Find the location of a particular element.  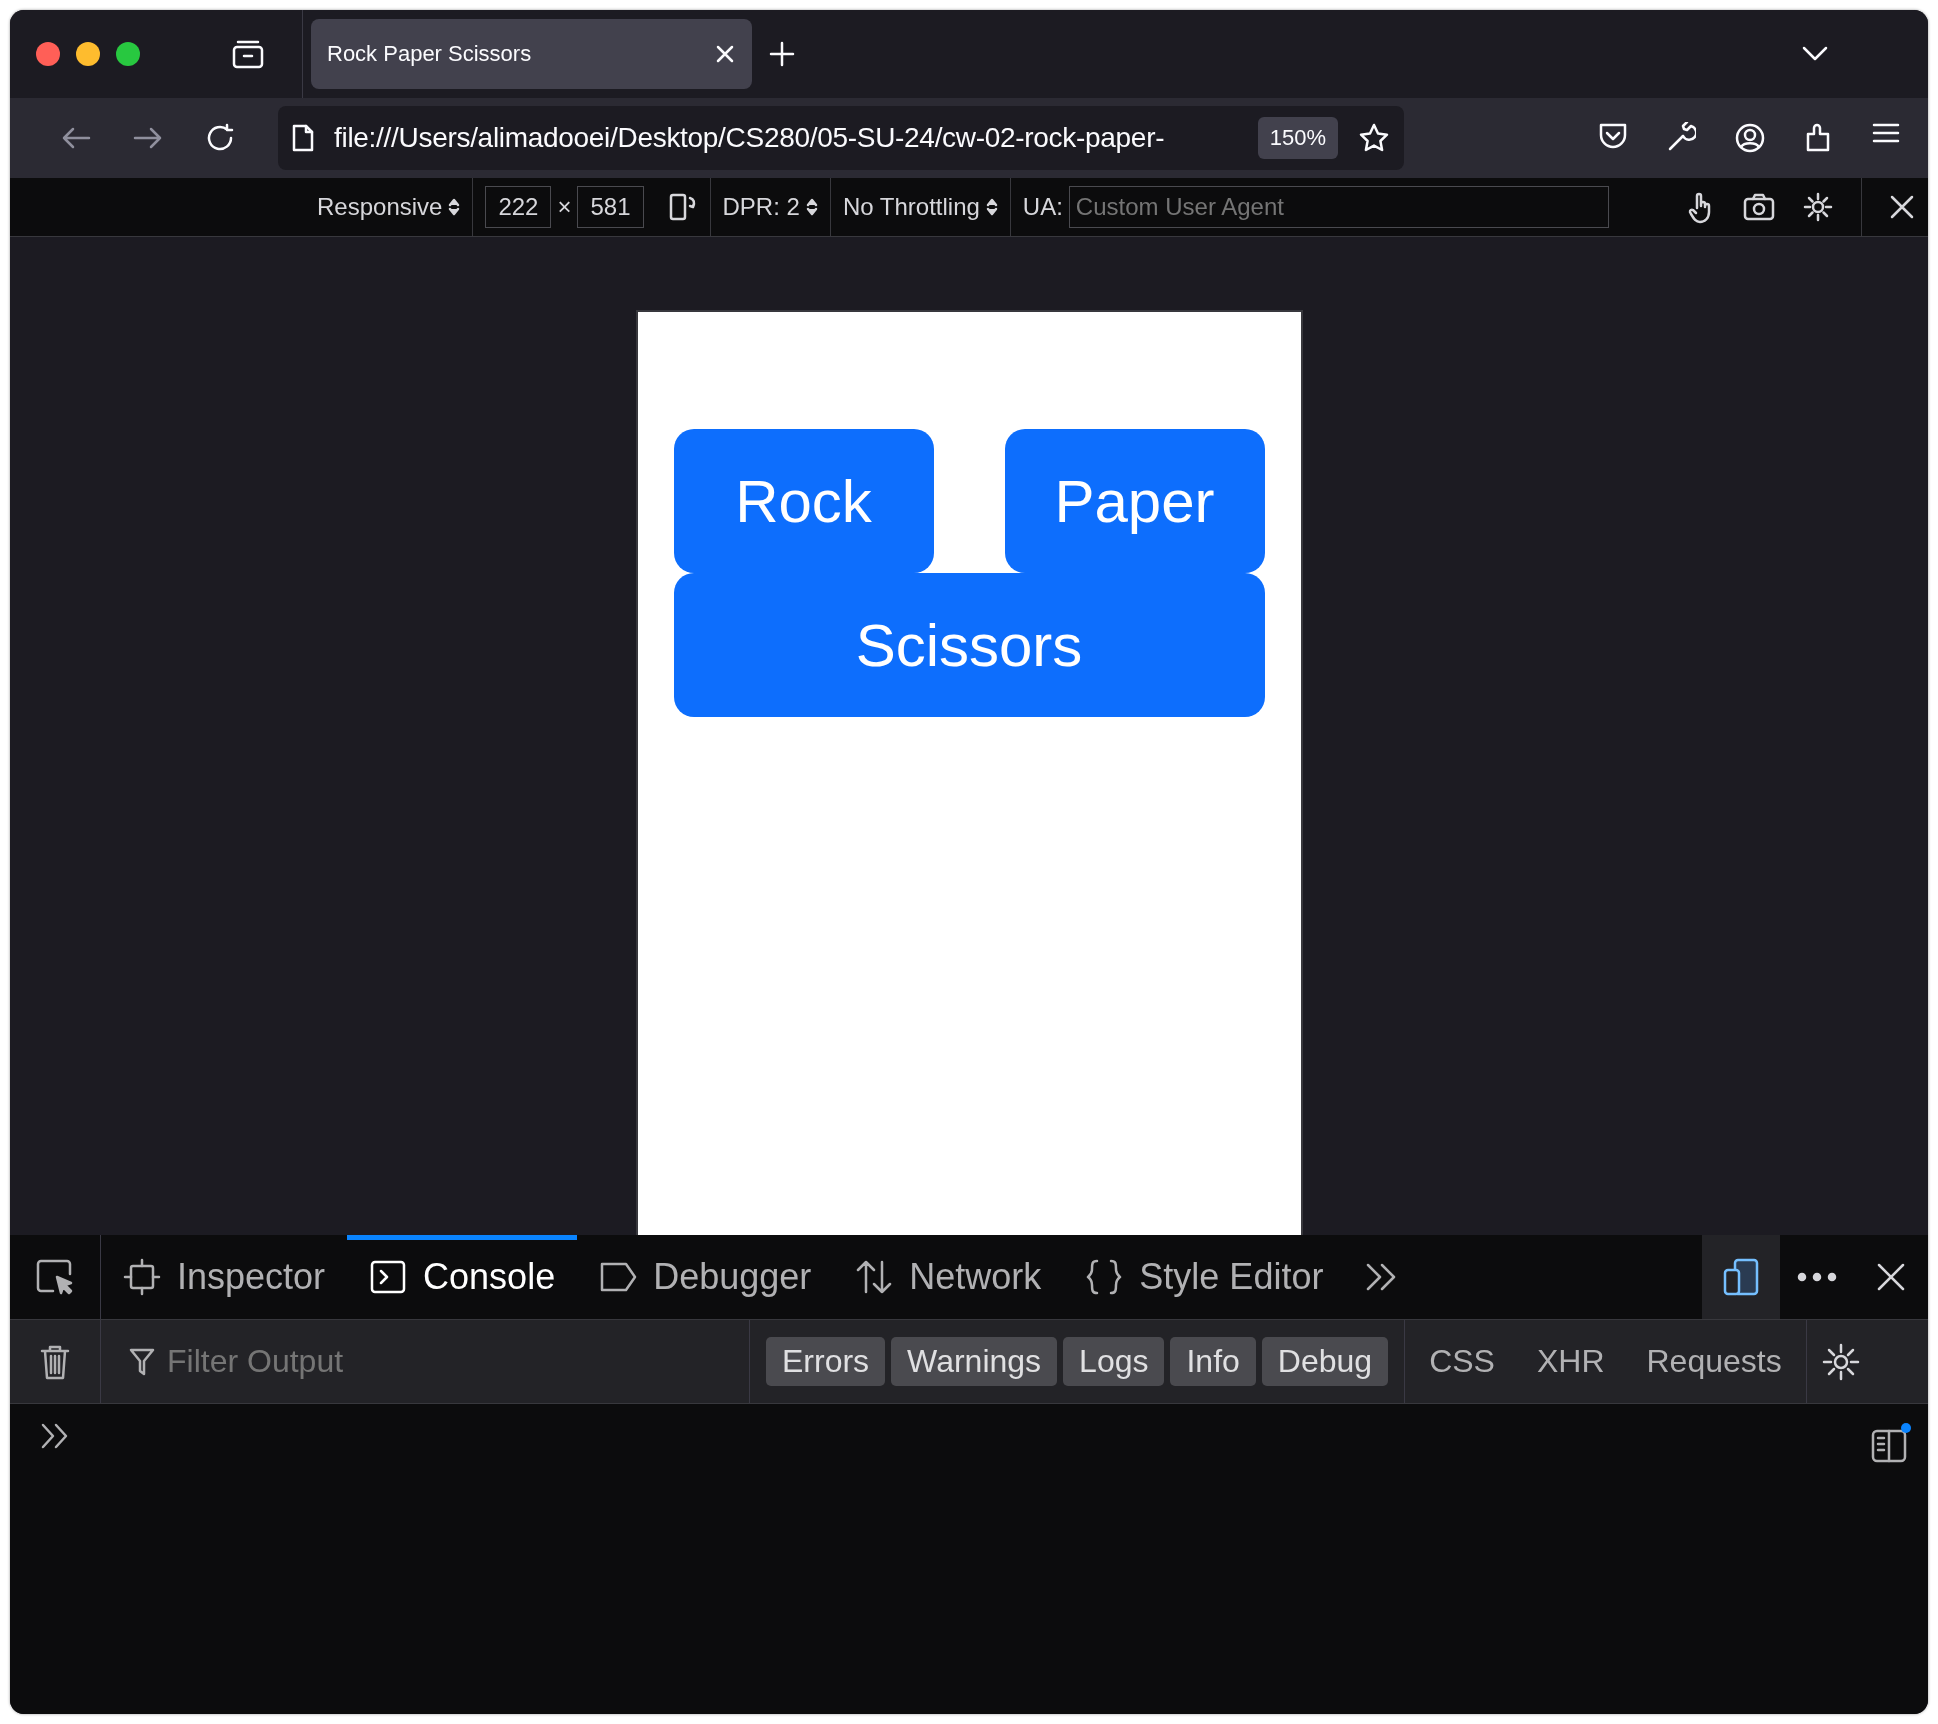

devices-icon is located at coordinates (1741, 1277).